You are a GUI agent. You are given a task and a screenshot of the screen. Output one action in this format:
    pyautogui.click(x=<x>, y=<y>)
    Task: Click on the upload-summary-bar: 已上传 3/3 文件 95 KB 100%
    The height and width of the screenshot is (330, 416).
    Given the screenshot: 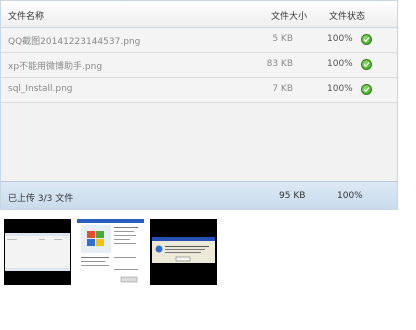 What is the action you would take?
    pyautogui.click(x=199, y=195)
    